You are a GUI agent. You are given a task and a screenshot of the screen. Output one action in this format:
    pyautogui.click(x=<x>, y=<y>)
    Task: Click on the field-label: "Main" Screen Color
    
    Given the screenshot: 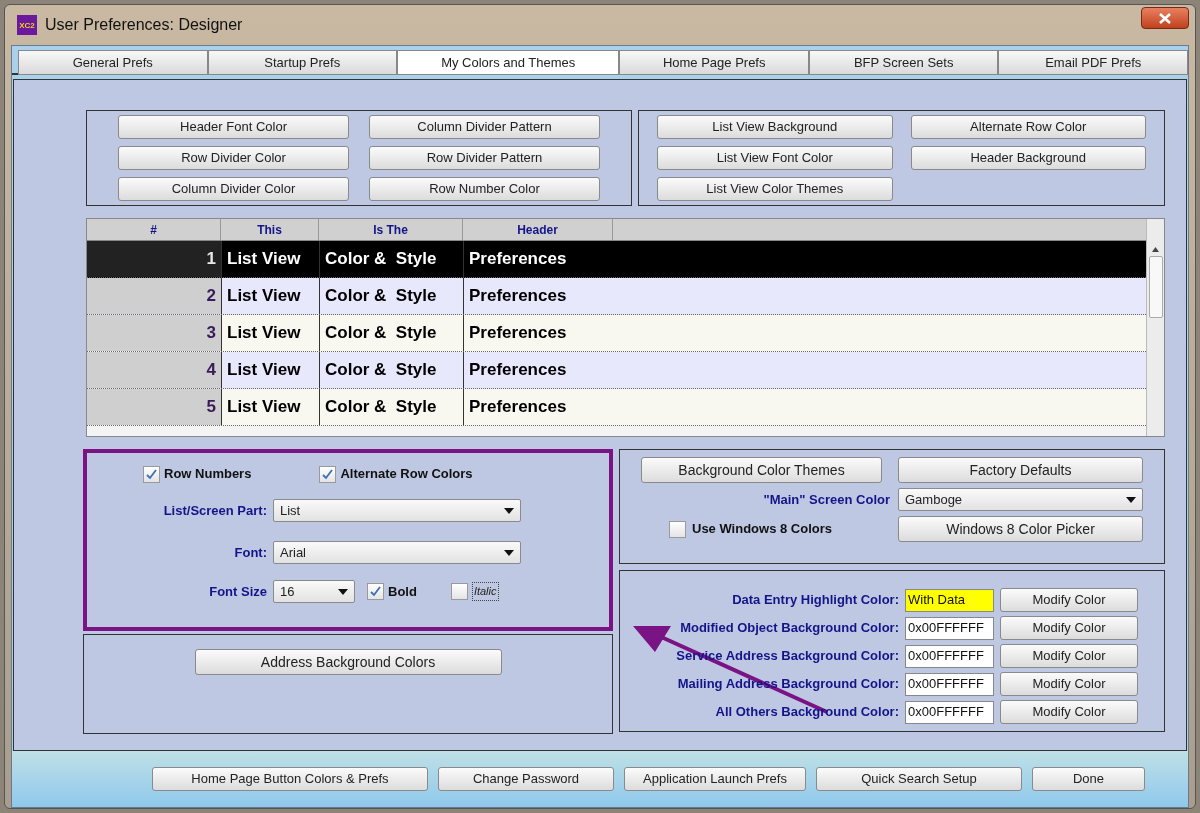 What is the action you would take?
    pyautogui.click(x=826, y=499)
    